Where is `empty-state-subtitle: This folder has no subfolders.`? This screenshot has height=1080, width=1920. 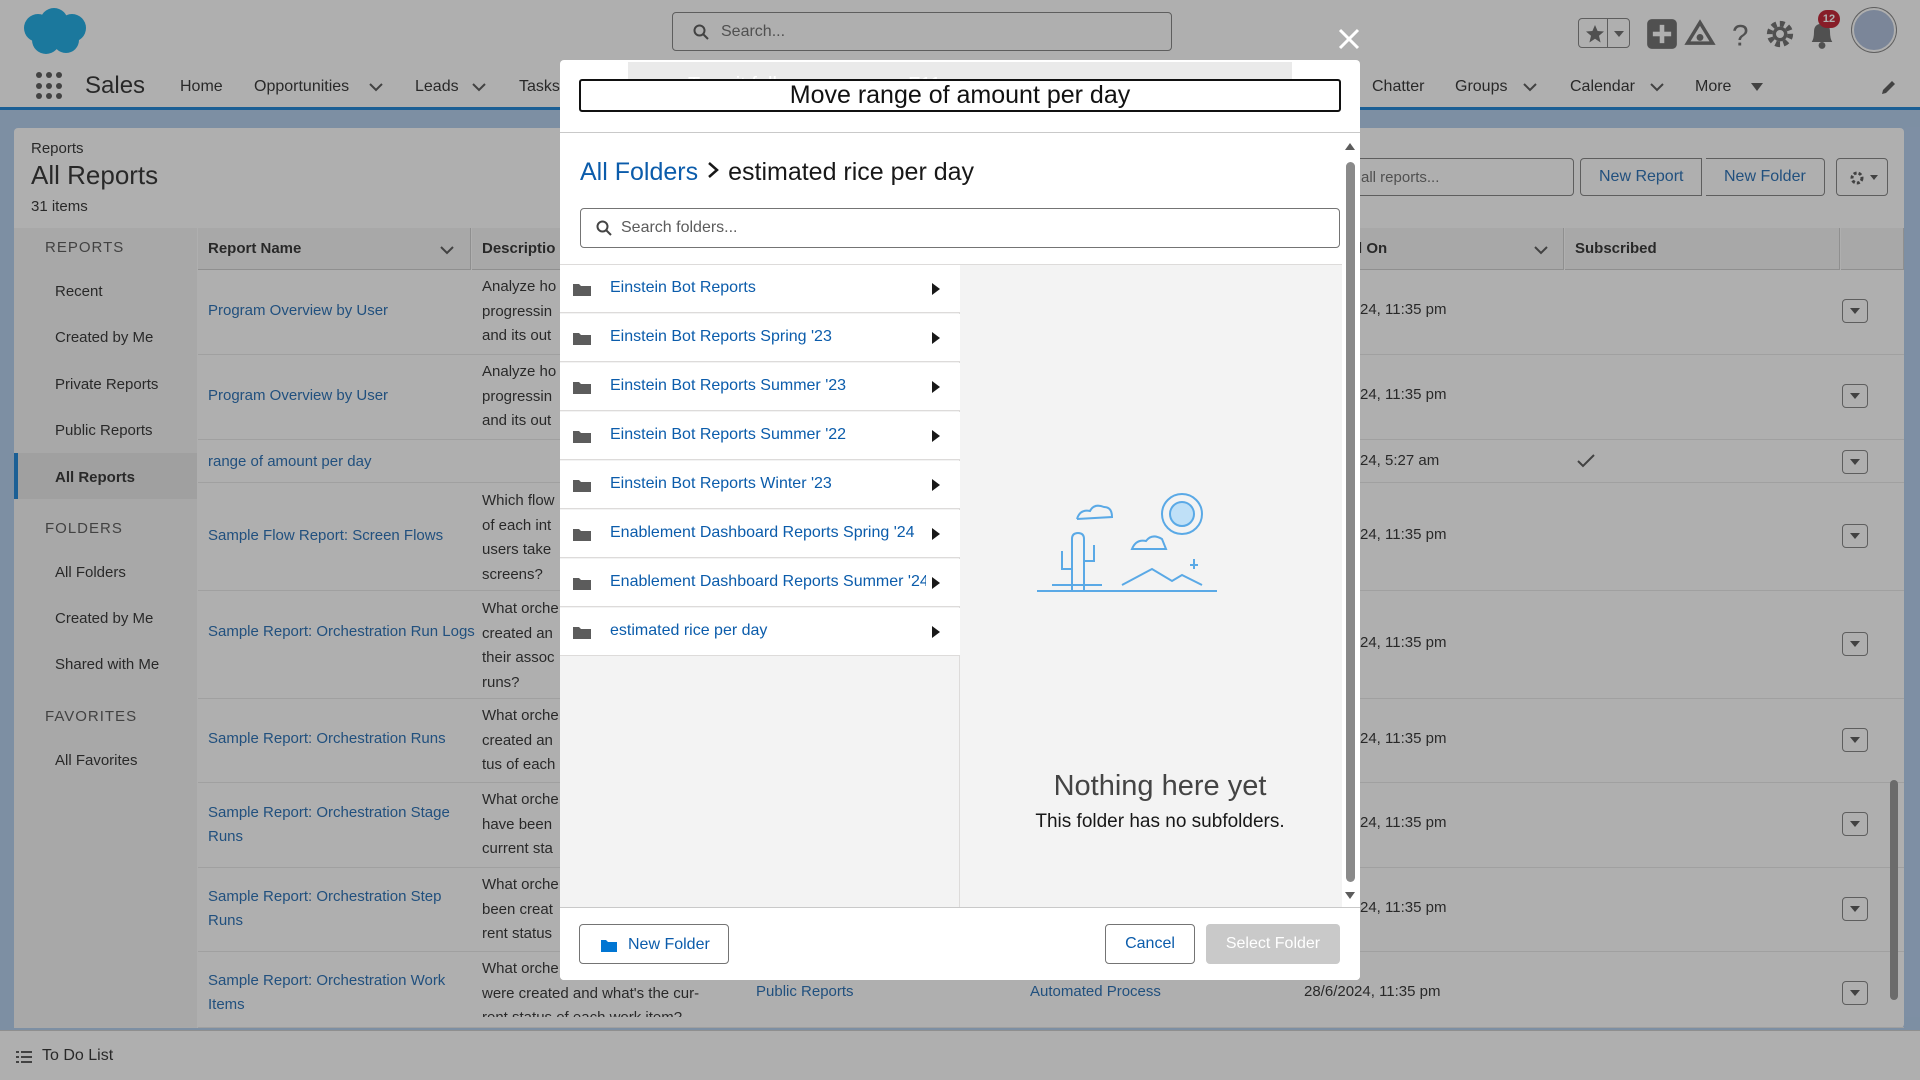 empty-state-subtitle: This folder has no subfolders. is located at coordinates (1160, 821).